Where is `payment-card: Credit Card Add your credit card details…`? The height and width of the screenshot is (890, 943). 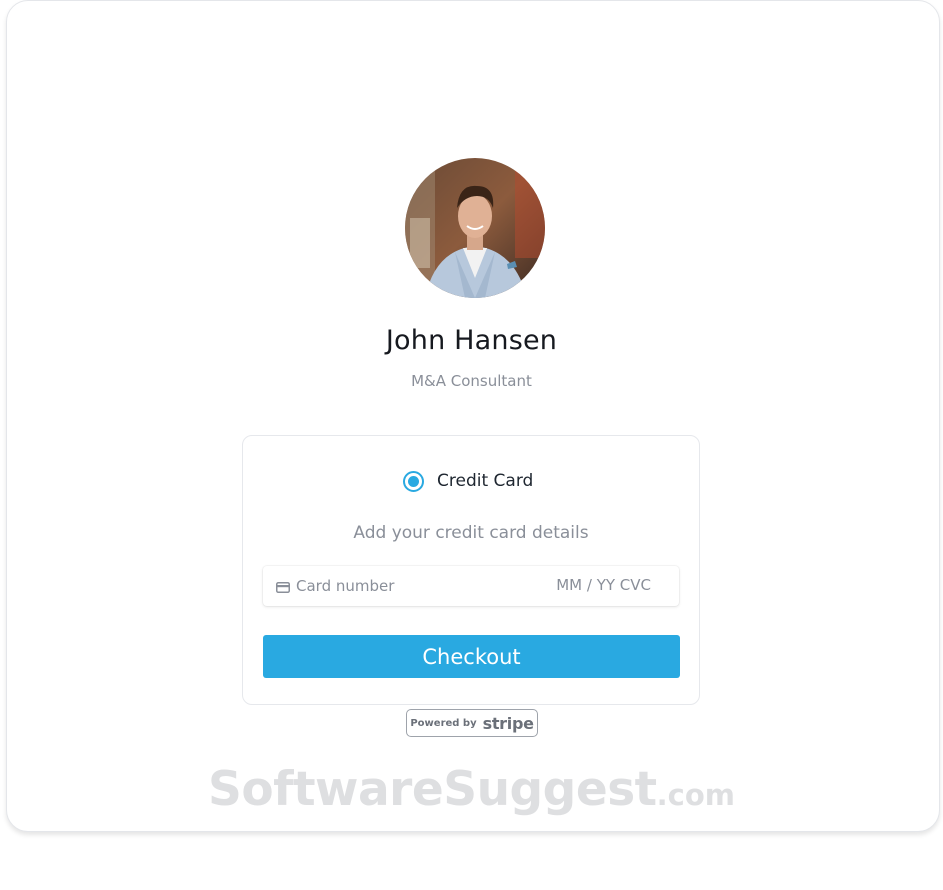
payment-card: Credit Card Add your credit card details… is located at coordinates (471, 570).